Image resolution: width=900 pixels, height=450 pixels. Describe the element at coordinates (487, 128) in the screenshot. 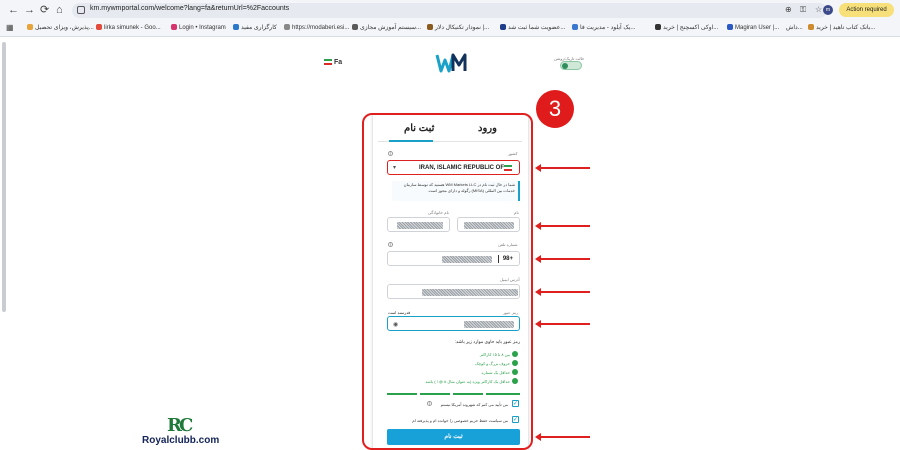

I see `tab-login: ورود` at that location.